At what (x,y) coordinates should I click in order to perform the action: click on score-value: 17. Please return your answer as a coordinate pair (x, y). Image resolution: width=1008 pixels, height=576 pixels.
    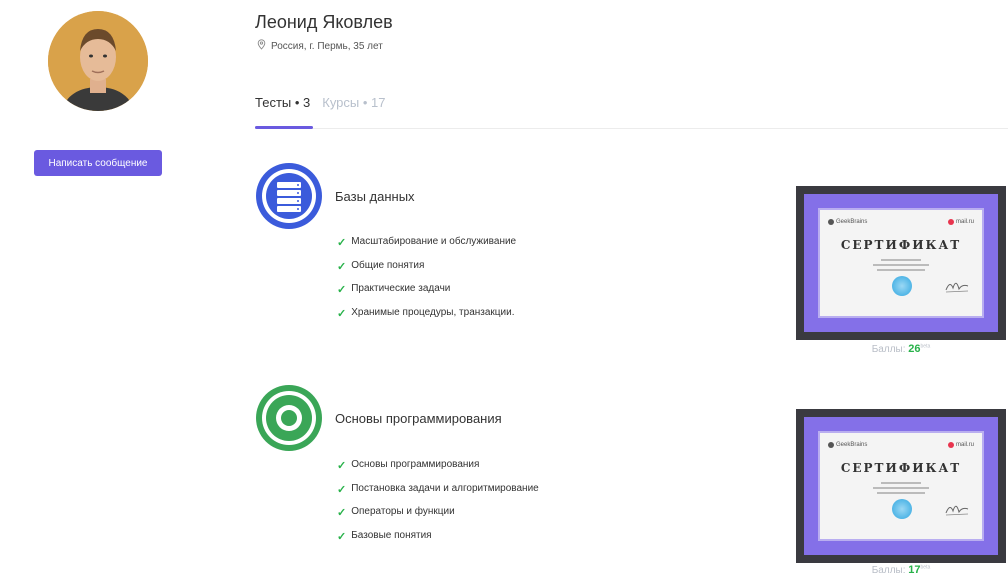
    Looking at the image, I should click on (914, 570).